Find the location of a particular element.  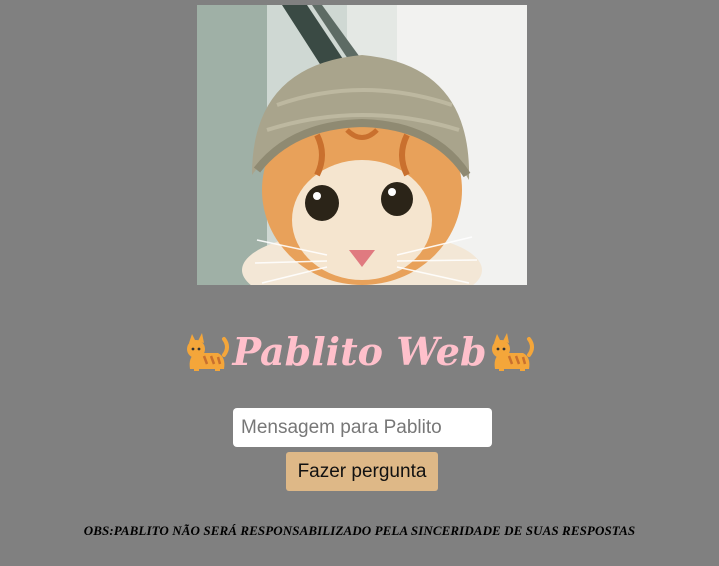

title-row: Pablito Web is located at coordinates (359, 352).